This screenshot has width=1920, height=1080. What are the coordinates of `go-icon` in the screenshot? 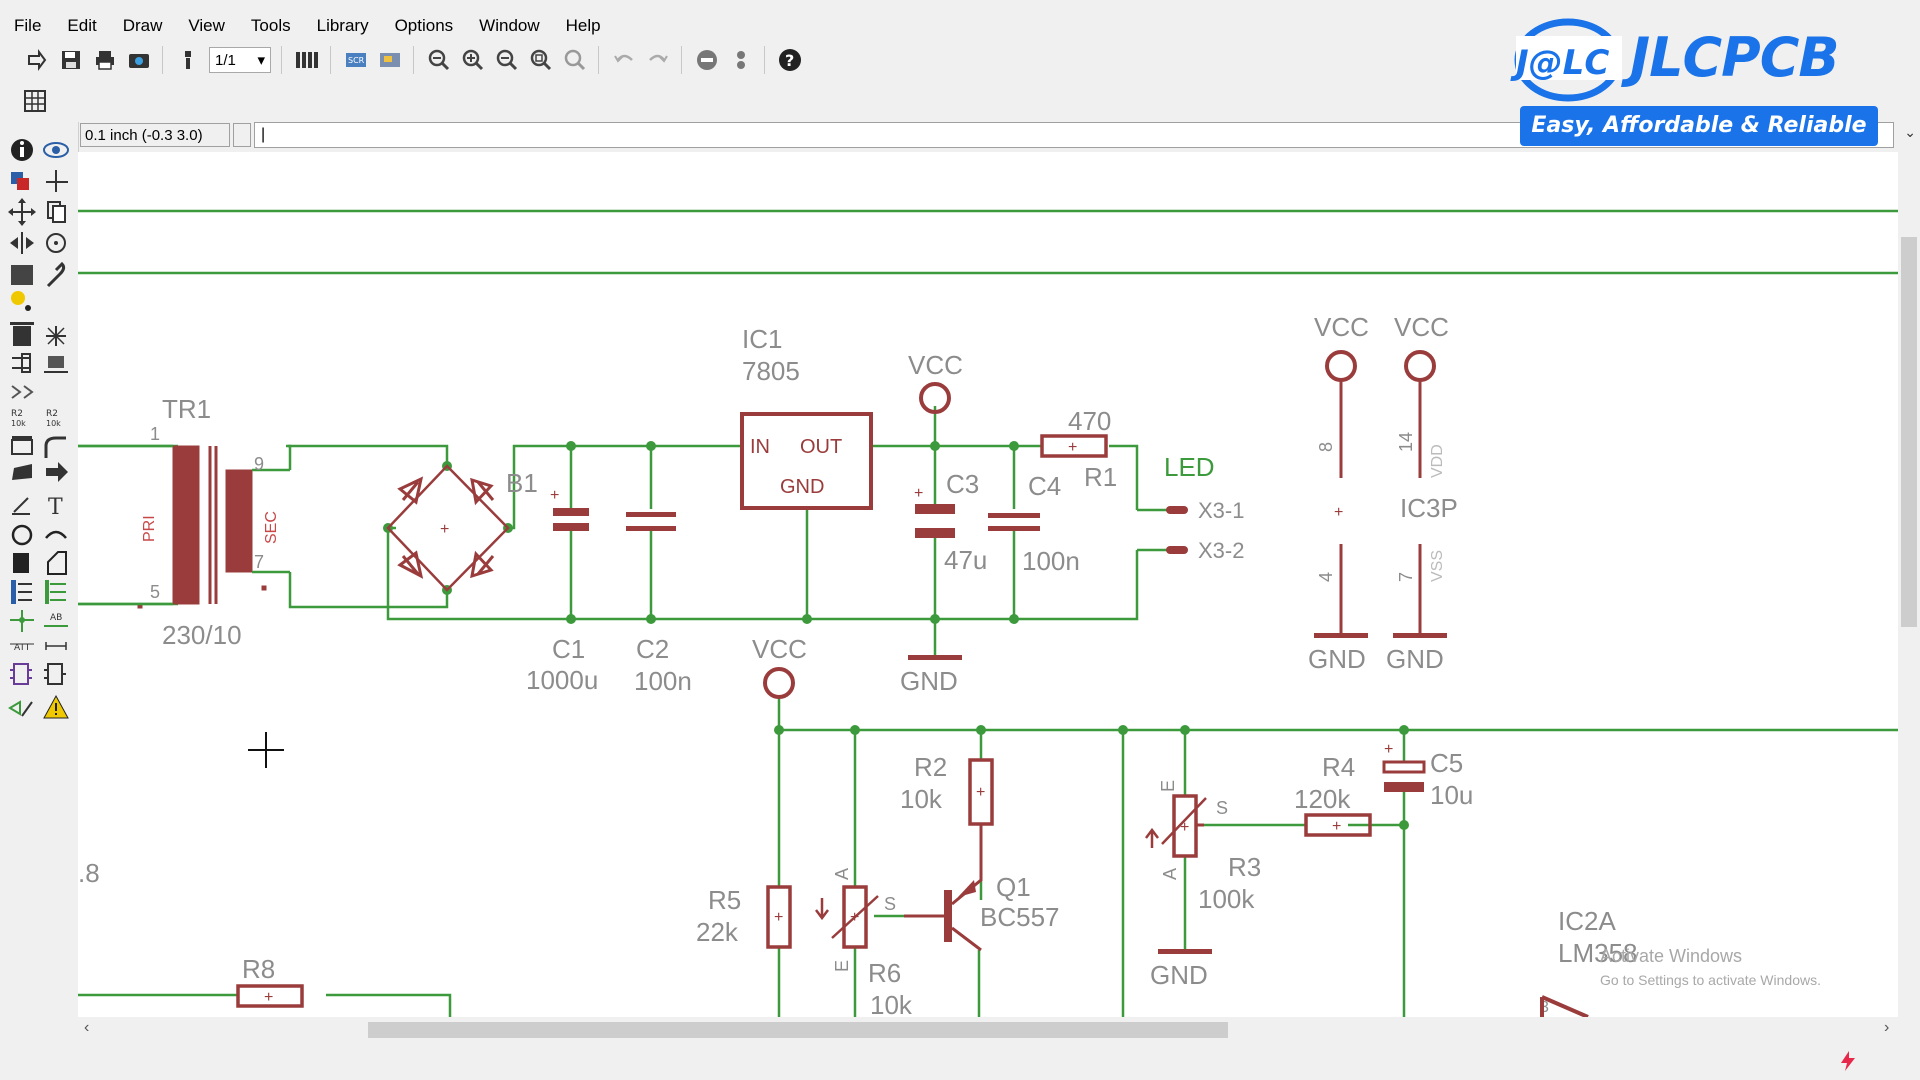 It's located at (741, 60).